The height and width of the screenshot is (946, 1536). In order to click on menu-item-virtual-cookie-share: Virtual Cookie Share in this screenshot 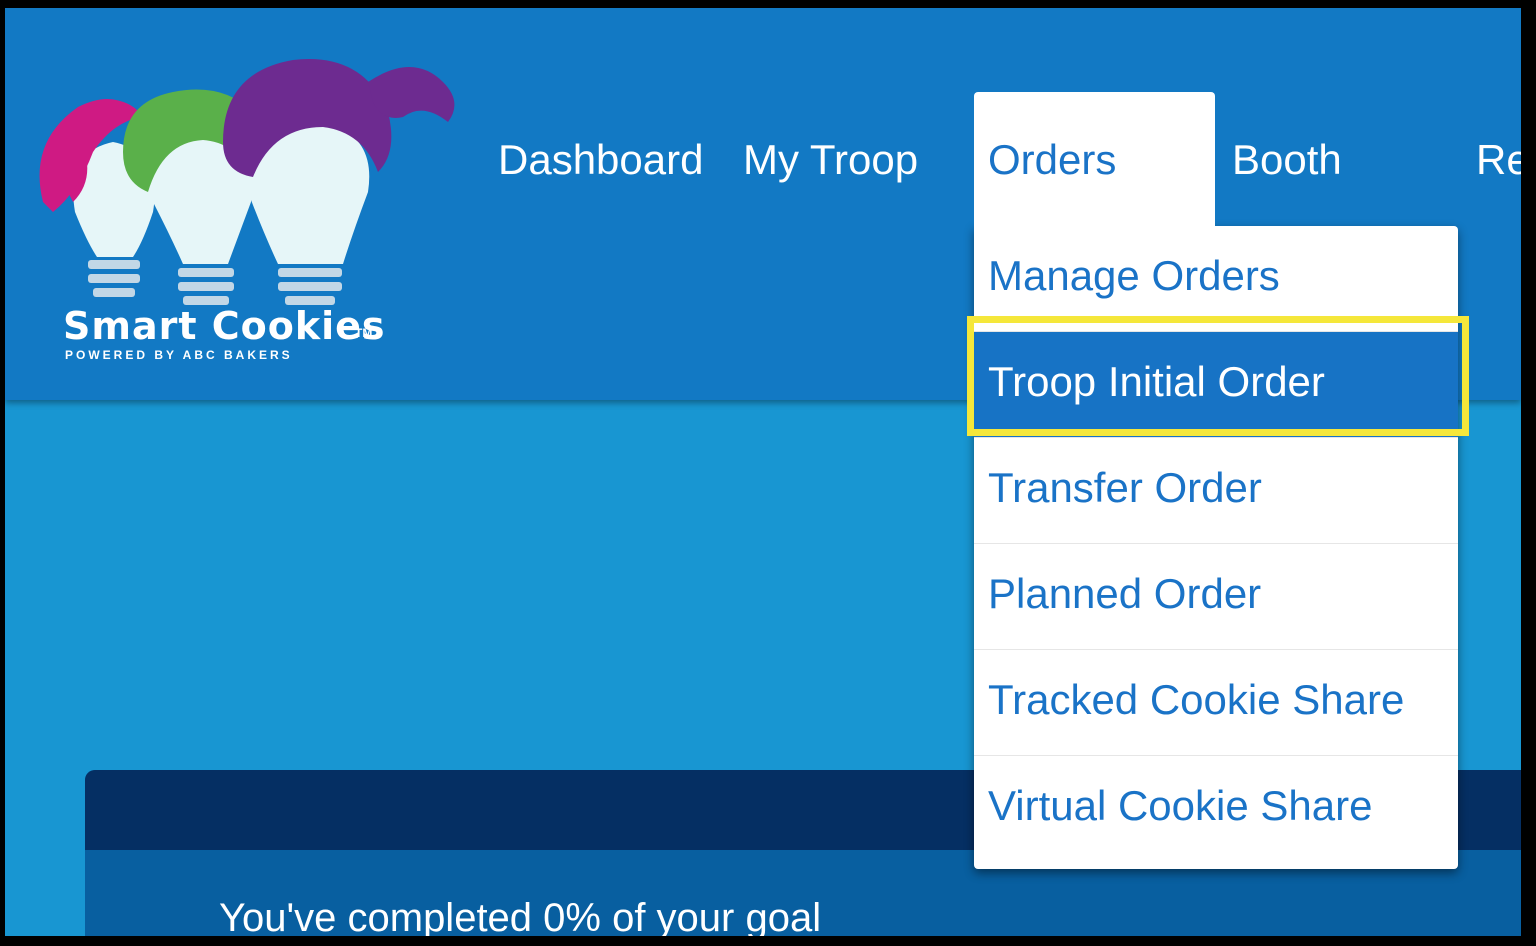, I will do `click(1216, 809)`.